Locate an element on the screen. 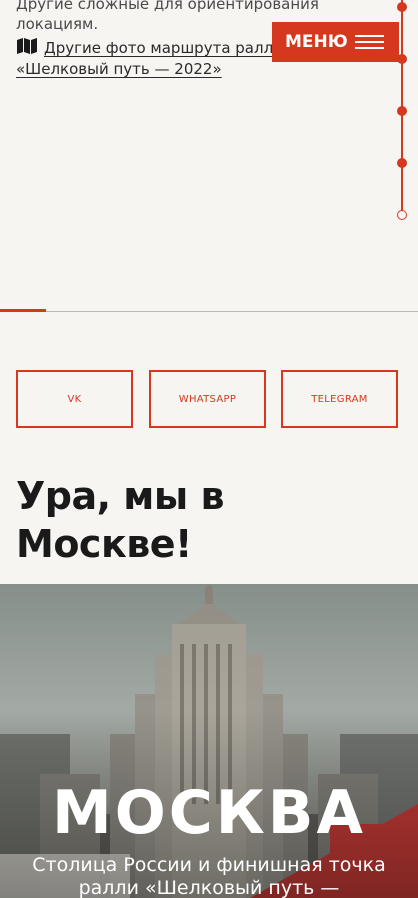 The image size is (418, 898). share-vk-button: VK is located at coordinates (74, 399).